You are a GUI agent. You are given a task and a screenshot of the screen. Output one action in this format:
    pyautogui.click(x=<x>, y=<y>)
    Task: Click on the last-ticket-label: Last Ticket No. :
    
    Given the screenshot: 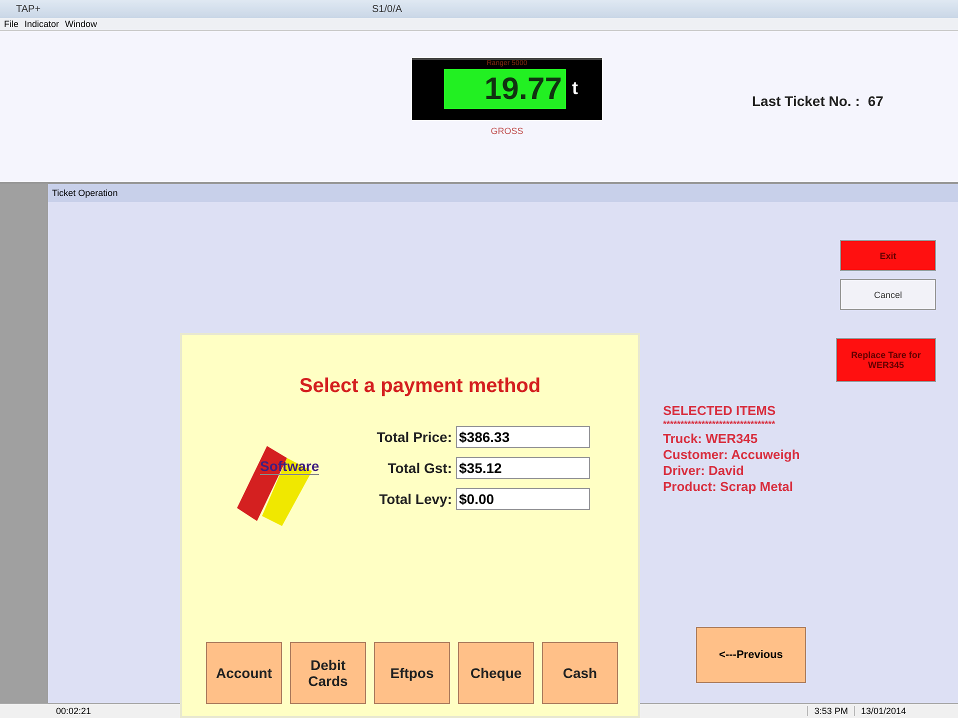 What is the action you would take?
    pyautogui.click(x=806, y=101)
    